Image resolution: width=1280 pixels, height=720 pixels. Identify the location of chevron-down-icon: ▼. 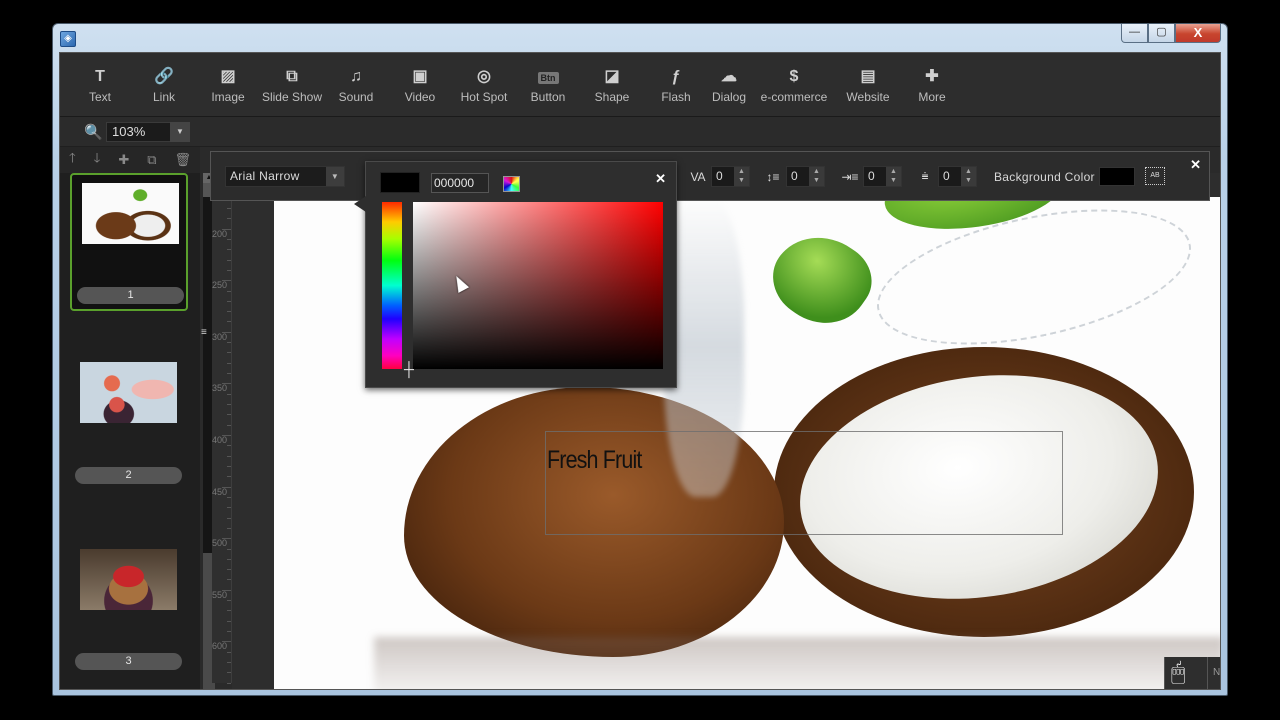
(335, 176).